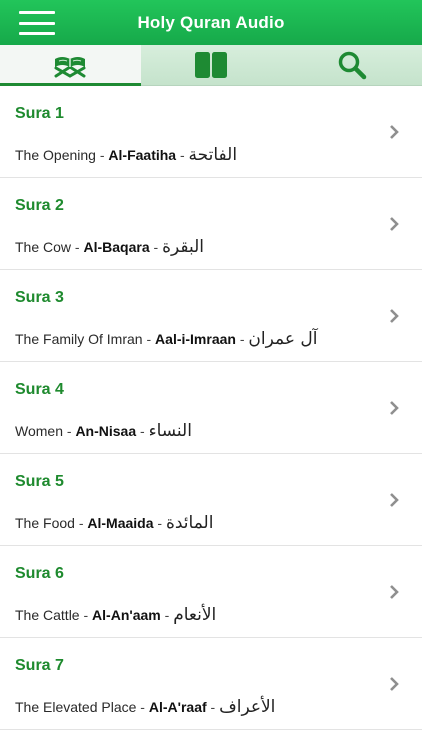 The image size is (422, 750). I want to click on sura-english-name: The Cow, so click(43, 247).